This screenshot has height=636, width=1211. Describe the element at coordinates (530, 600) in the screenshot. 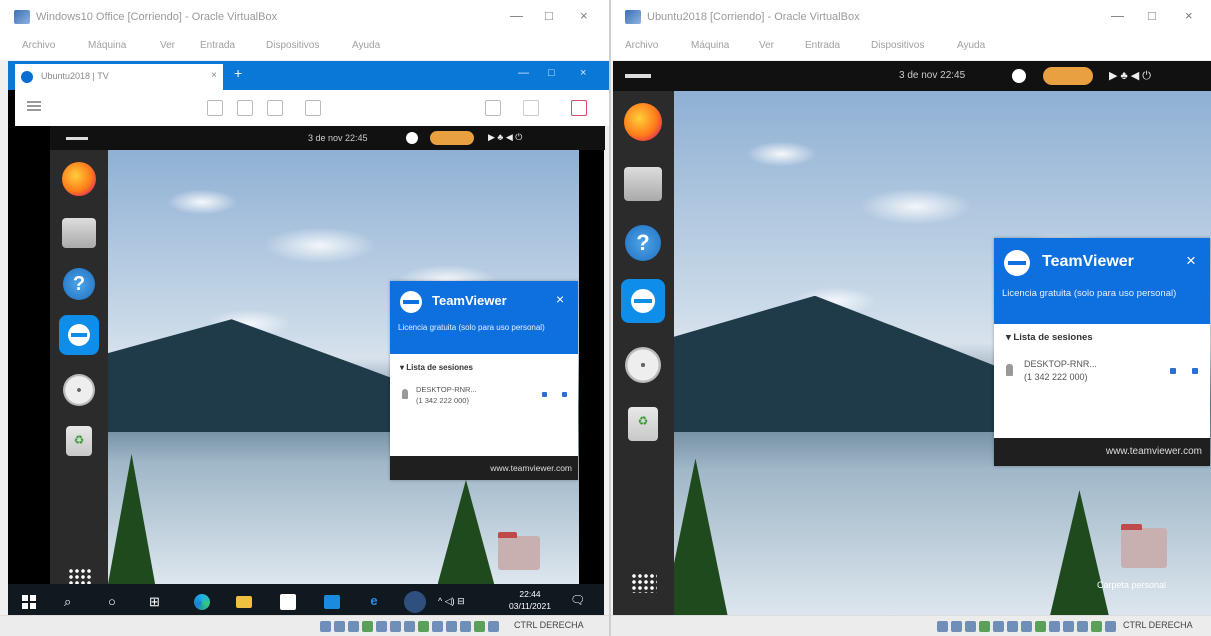

I see `taskbar-clock: 22:44 03/11/2021` at that location.